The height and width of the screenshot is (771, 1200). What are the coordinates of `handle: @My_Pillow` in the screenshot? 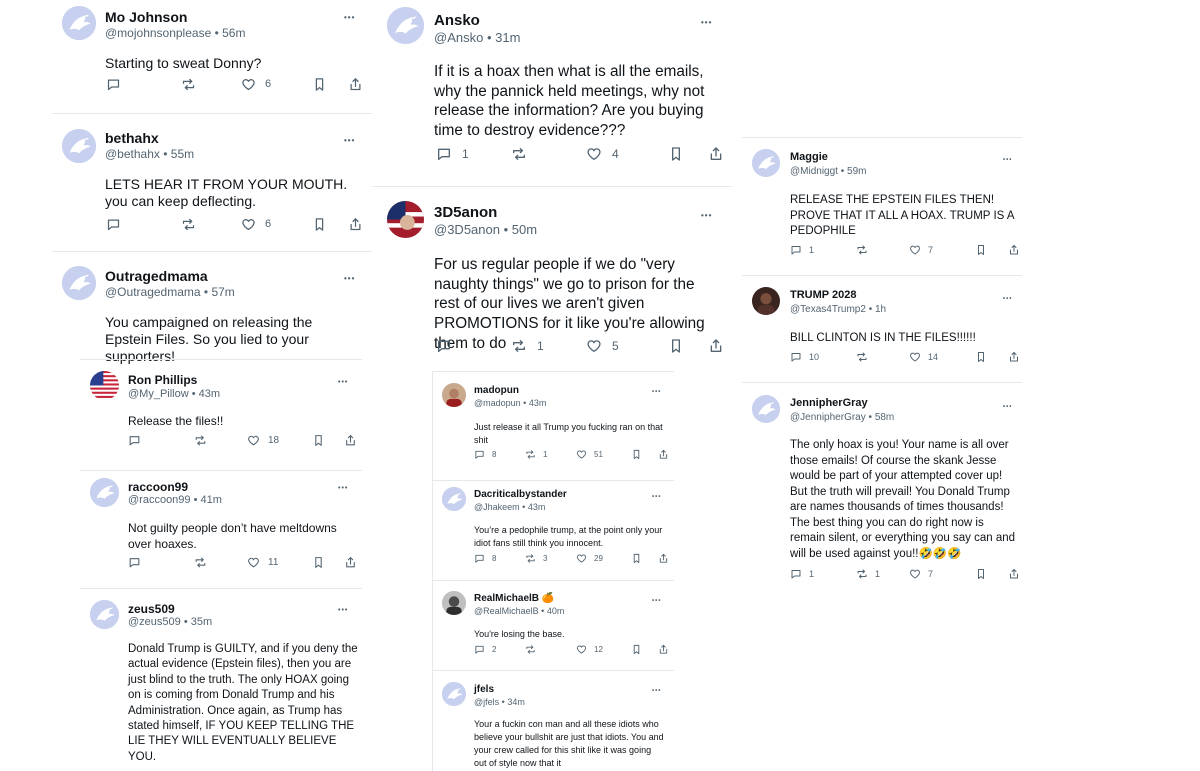 It's located at (158, 394).